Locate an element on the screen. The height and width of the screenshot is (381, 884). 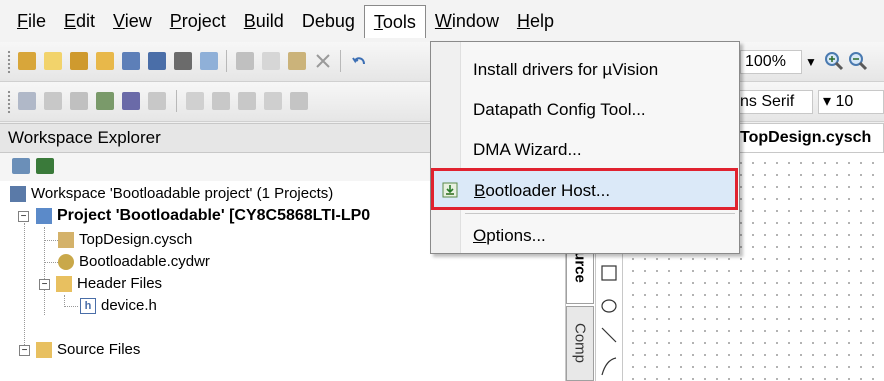
zoom-in-icon is located at coordinates (834, 61).